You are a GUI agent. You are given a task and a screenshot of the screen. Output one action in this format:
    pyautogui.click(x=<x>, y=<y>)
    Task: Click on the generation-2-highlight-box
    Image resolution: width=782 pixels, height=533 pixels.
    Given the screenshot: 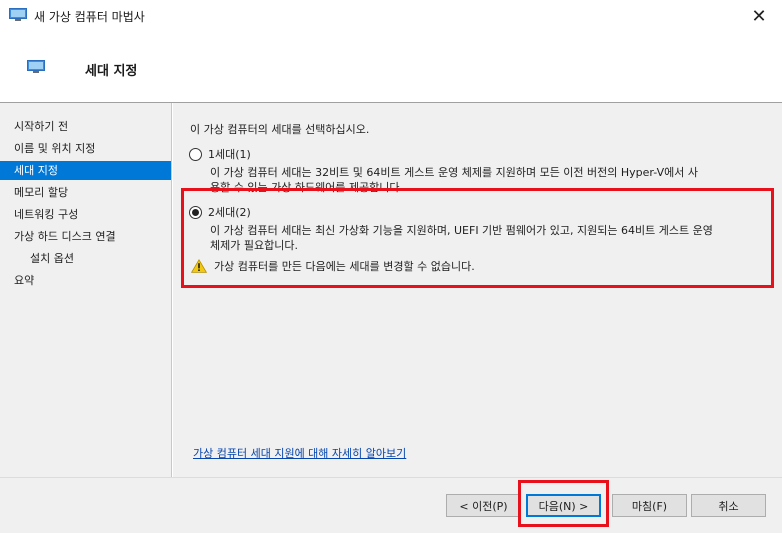 What is the action you would take?
    pyautogui.click(x=477, y=238)
    